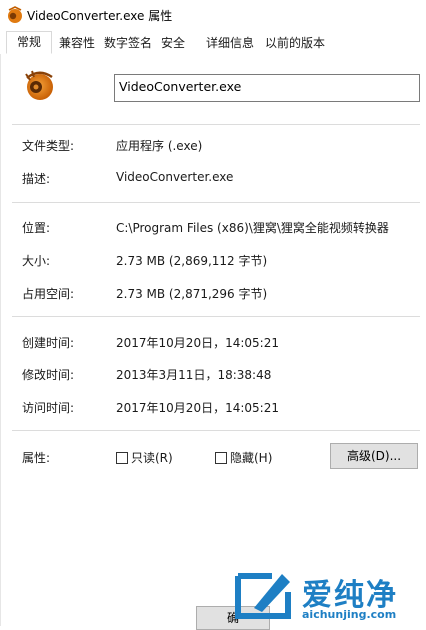  What do you see at coordinates (48, 408) in the screenshot?
I see `accessed-label: 访问时间:` at bounding box center [48, 408].